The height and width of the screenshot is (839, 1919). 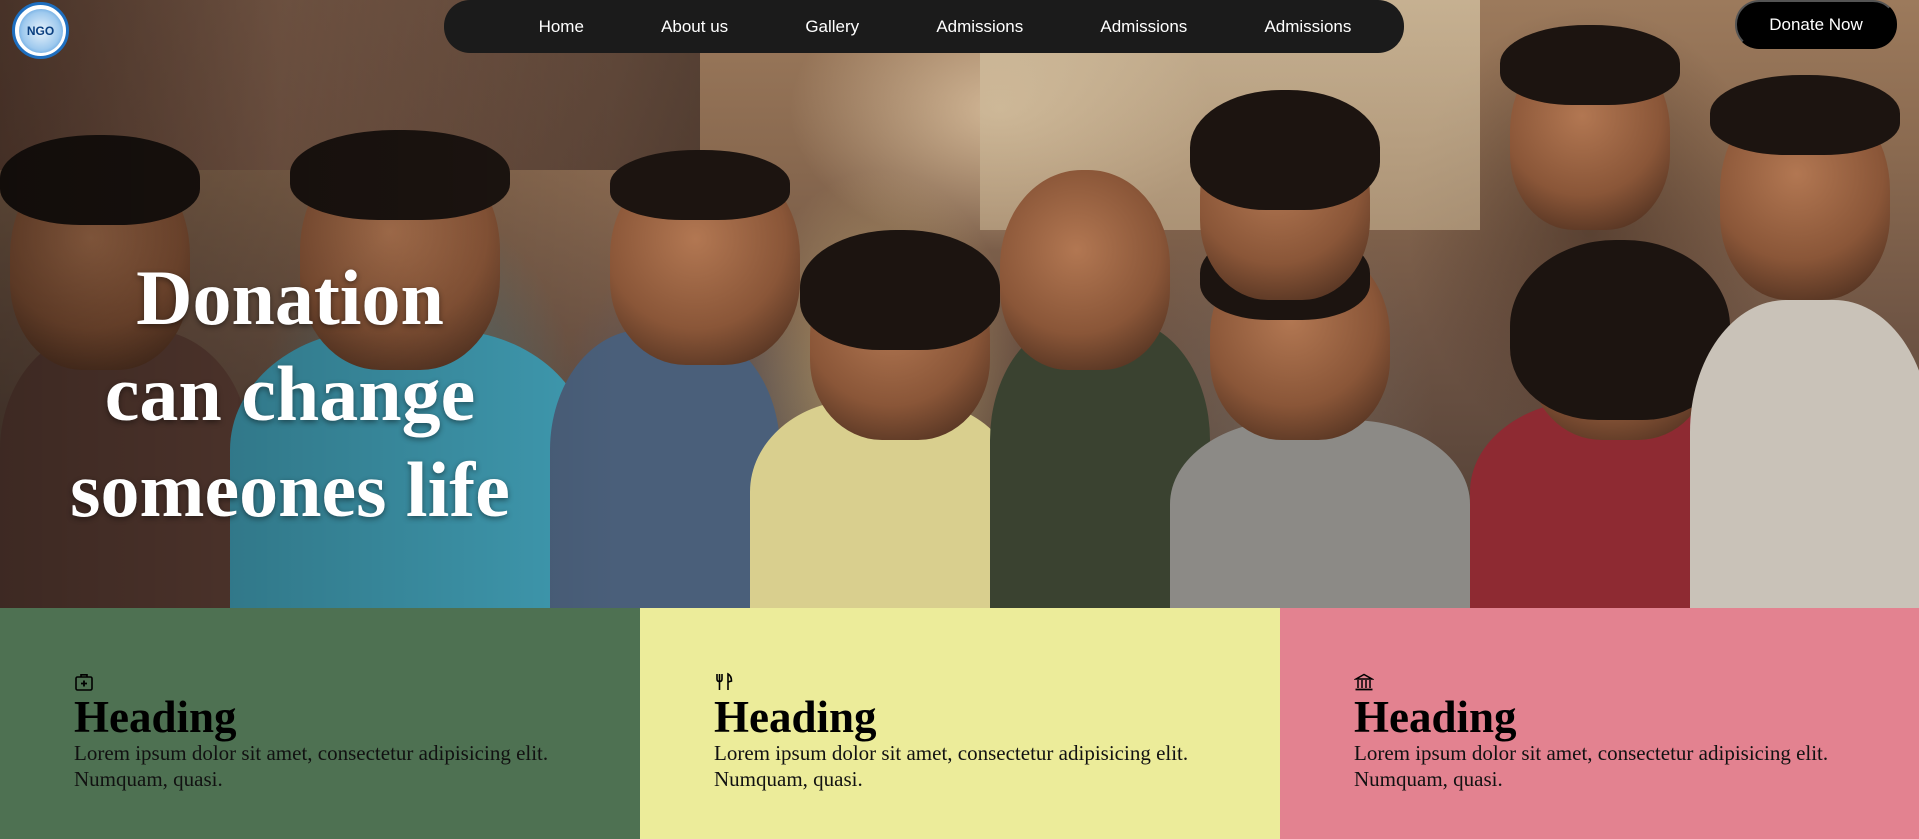 I want to click on hero-title: Donation can change someones life, so click(x=290, y=394).